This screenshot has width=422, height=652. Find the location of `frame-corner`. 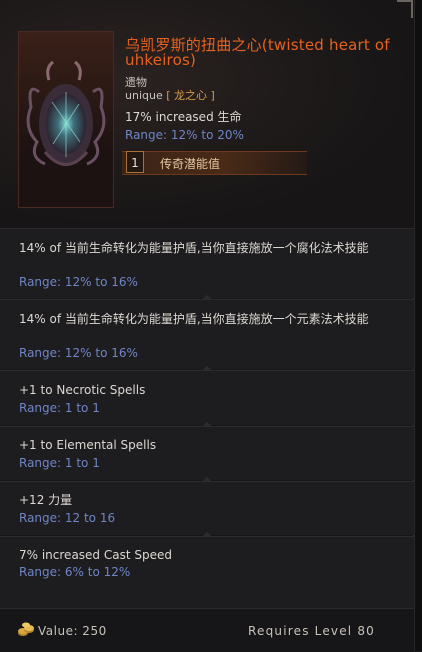

frame-corner is located at coordinates (405, 9).